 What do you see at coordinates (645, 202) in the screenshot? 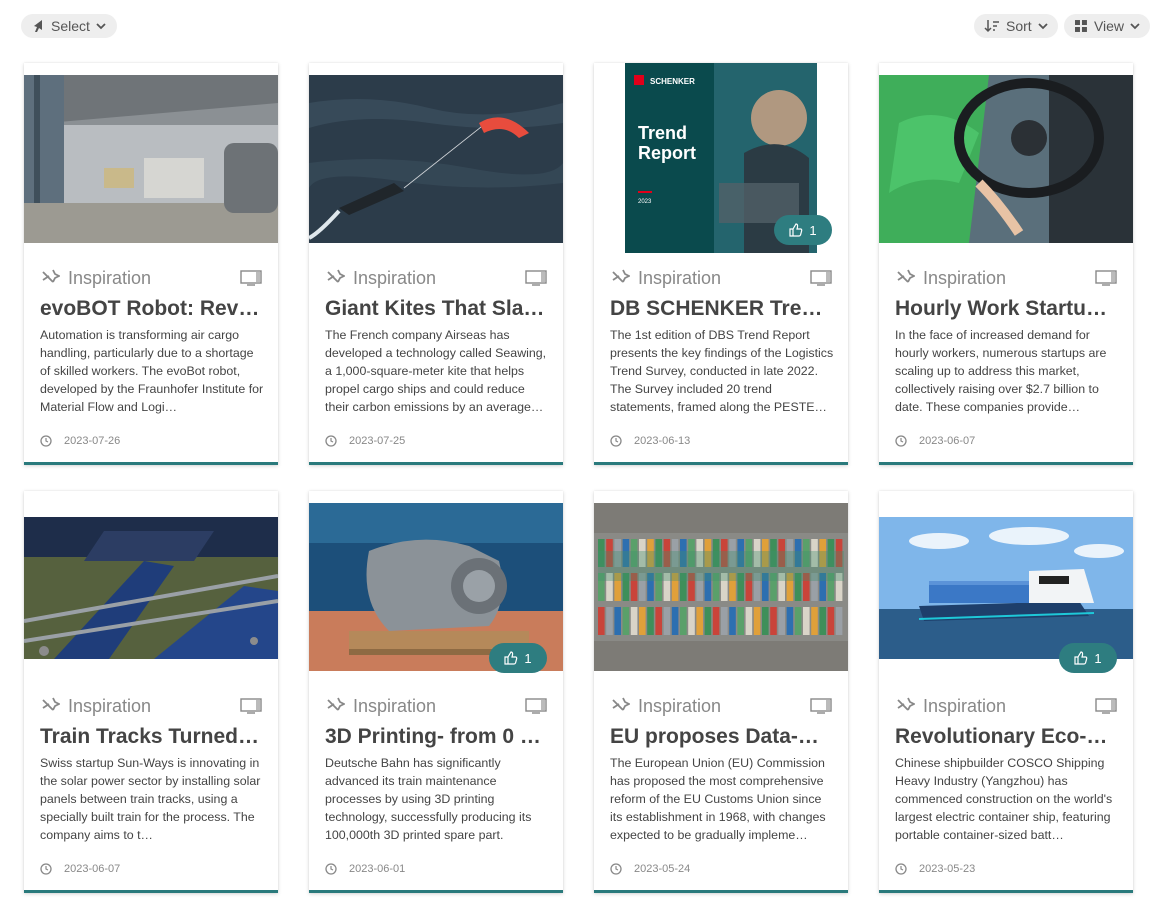
I see `thumb-year: 2023` at bounding box center [645, 202].